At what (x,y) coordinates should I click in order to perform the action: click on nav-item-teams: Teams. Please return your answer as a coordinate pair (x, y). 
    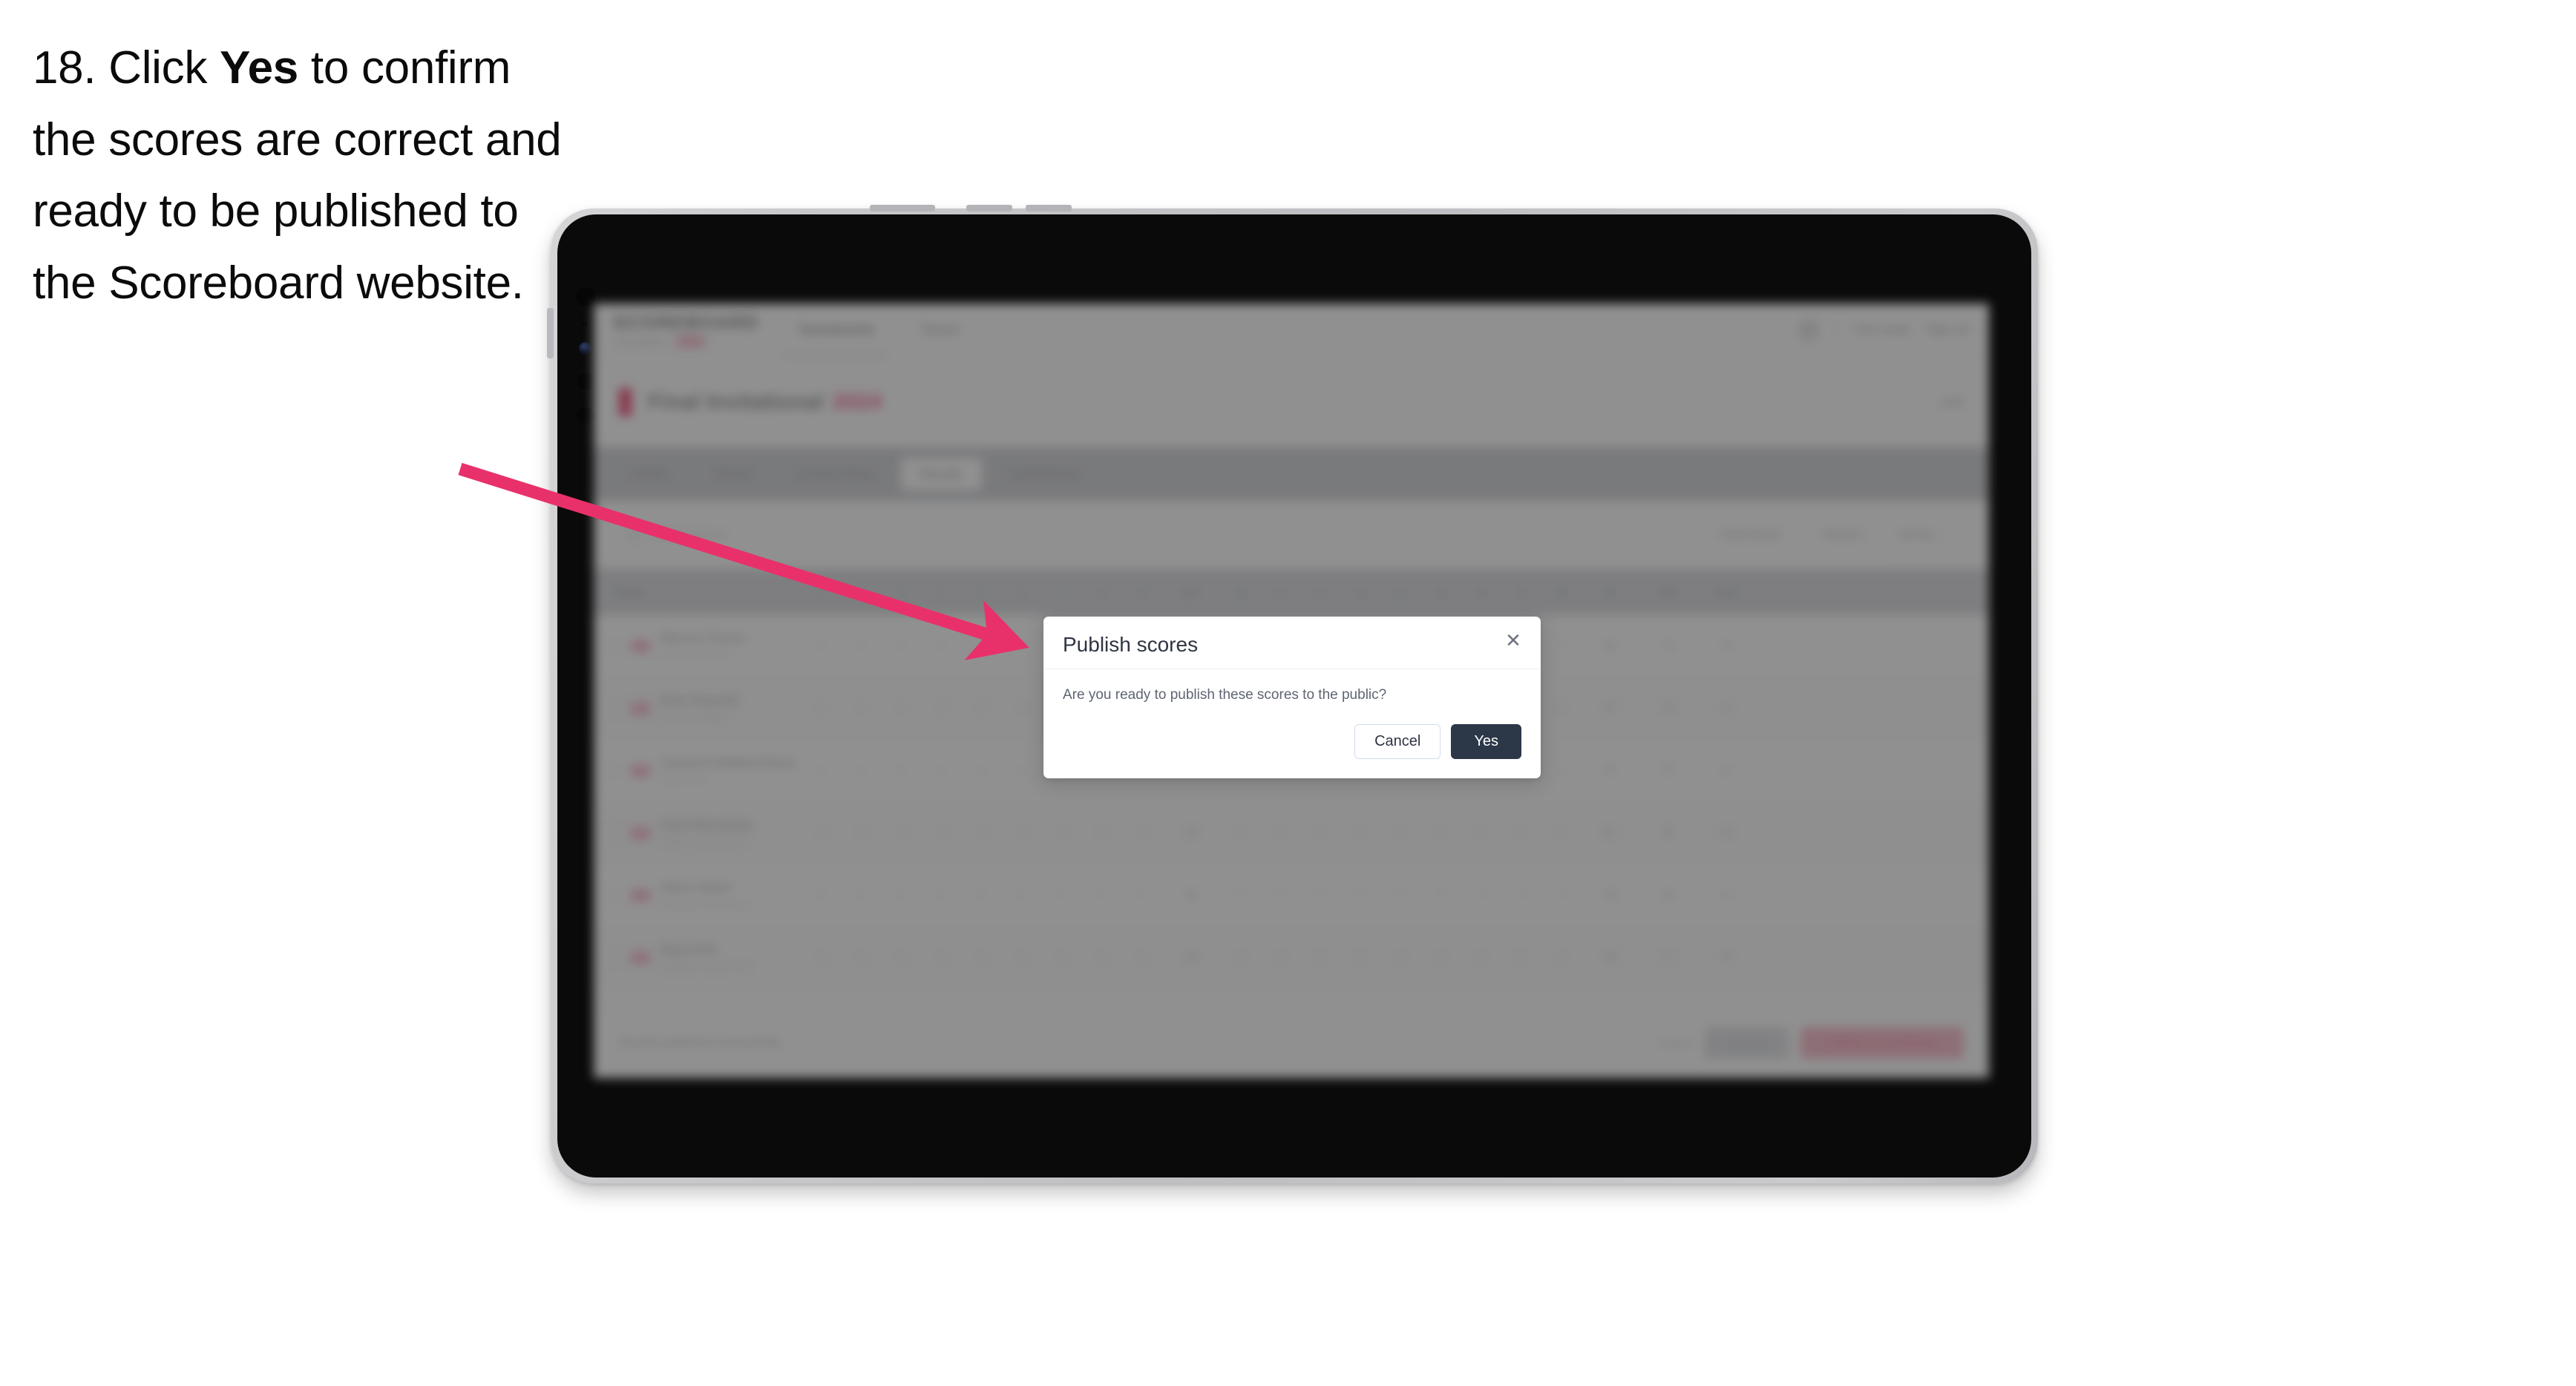
    Looking at the image, I should click on (940, 330).